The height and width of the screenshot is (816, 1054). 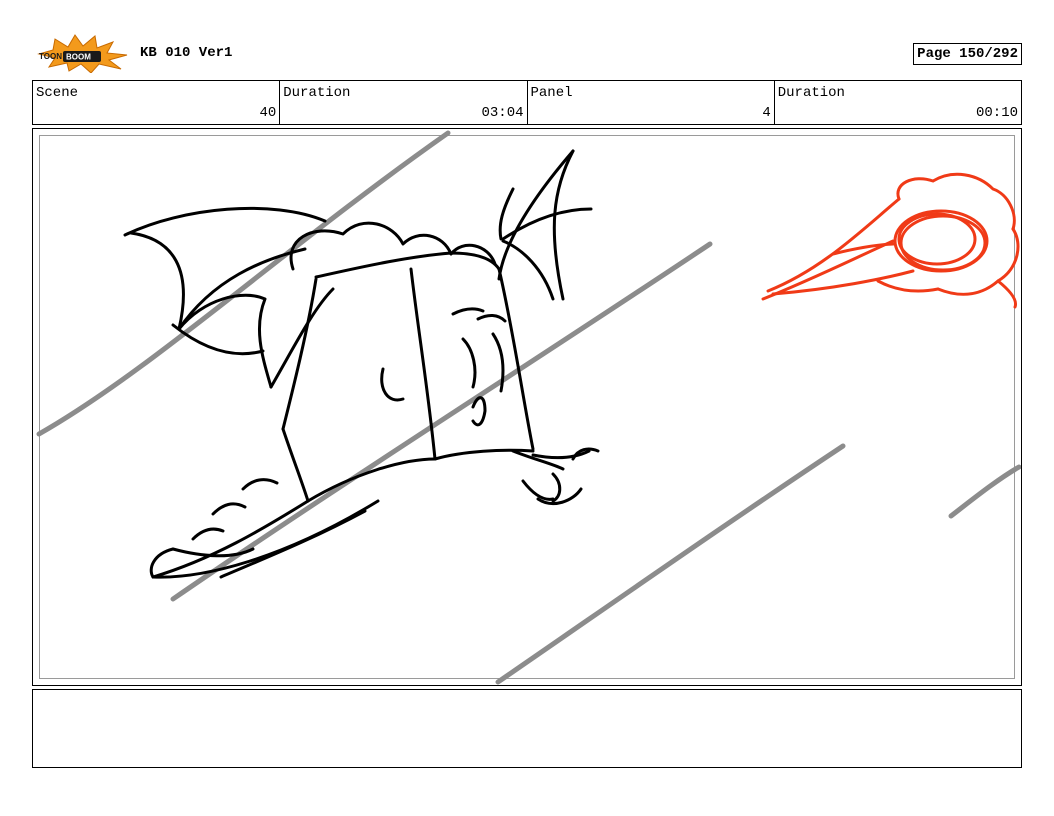 I want to click on scene-label: Scene, so click(x=57, y=93).